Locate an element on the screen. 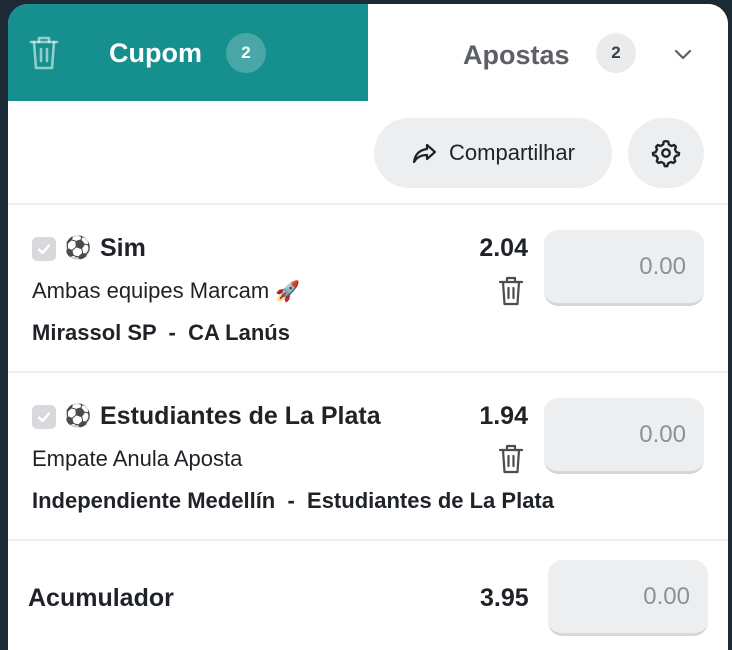 This screenshot has width=732, height=650. bet-odds: 1.94 is located at coordinates (503, 416).